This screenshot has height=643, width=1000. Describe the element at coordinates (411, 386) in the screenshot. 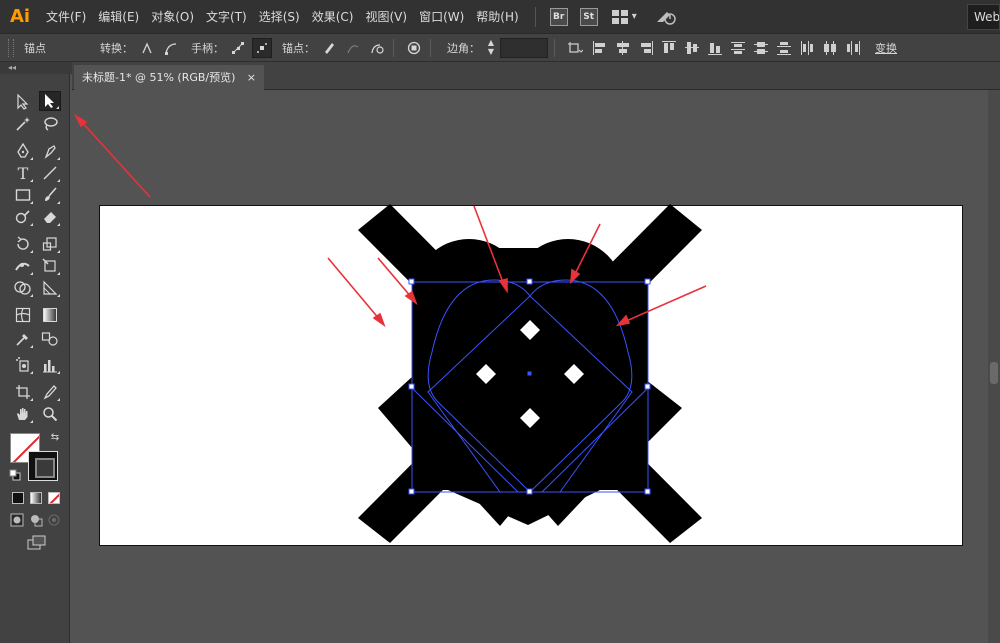

I see `handle-middle-left` at that location.